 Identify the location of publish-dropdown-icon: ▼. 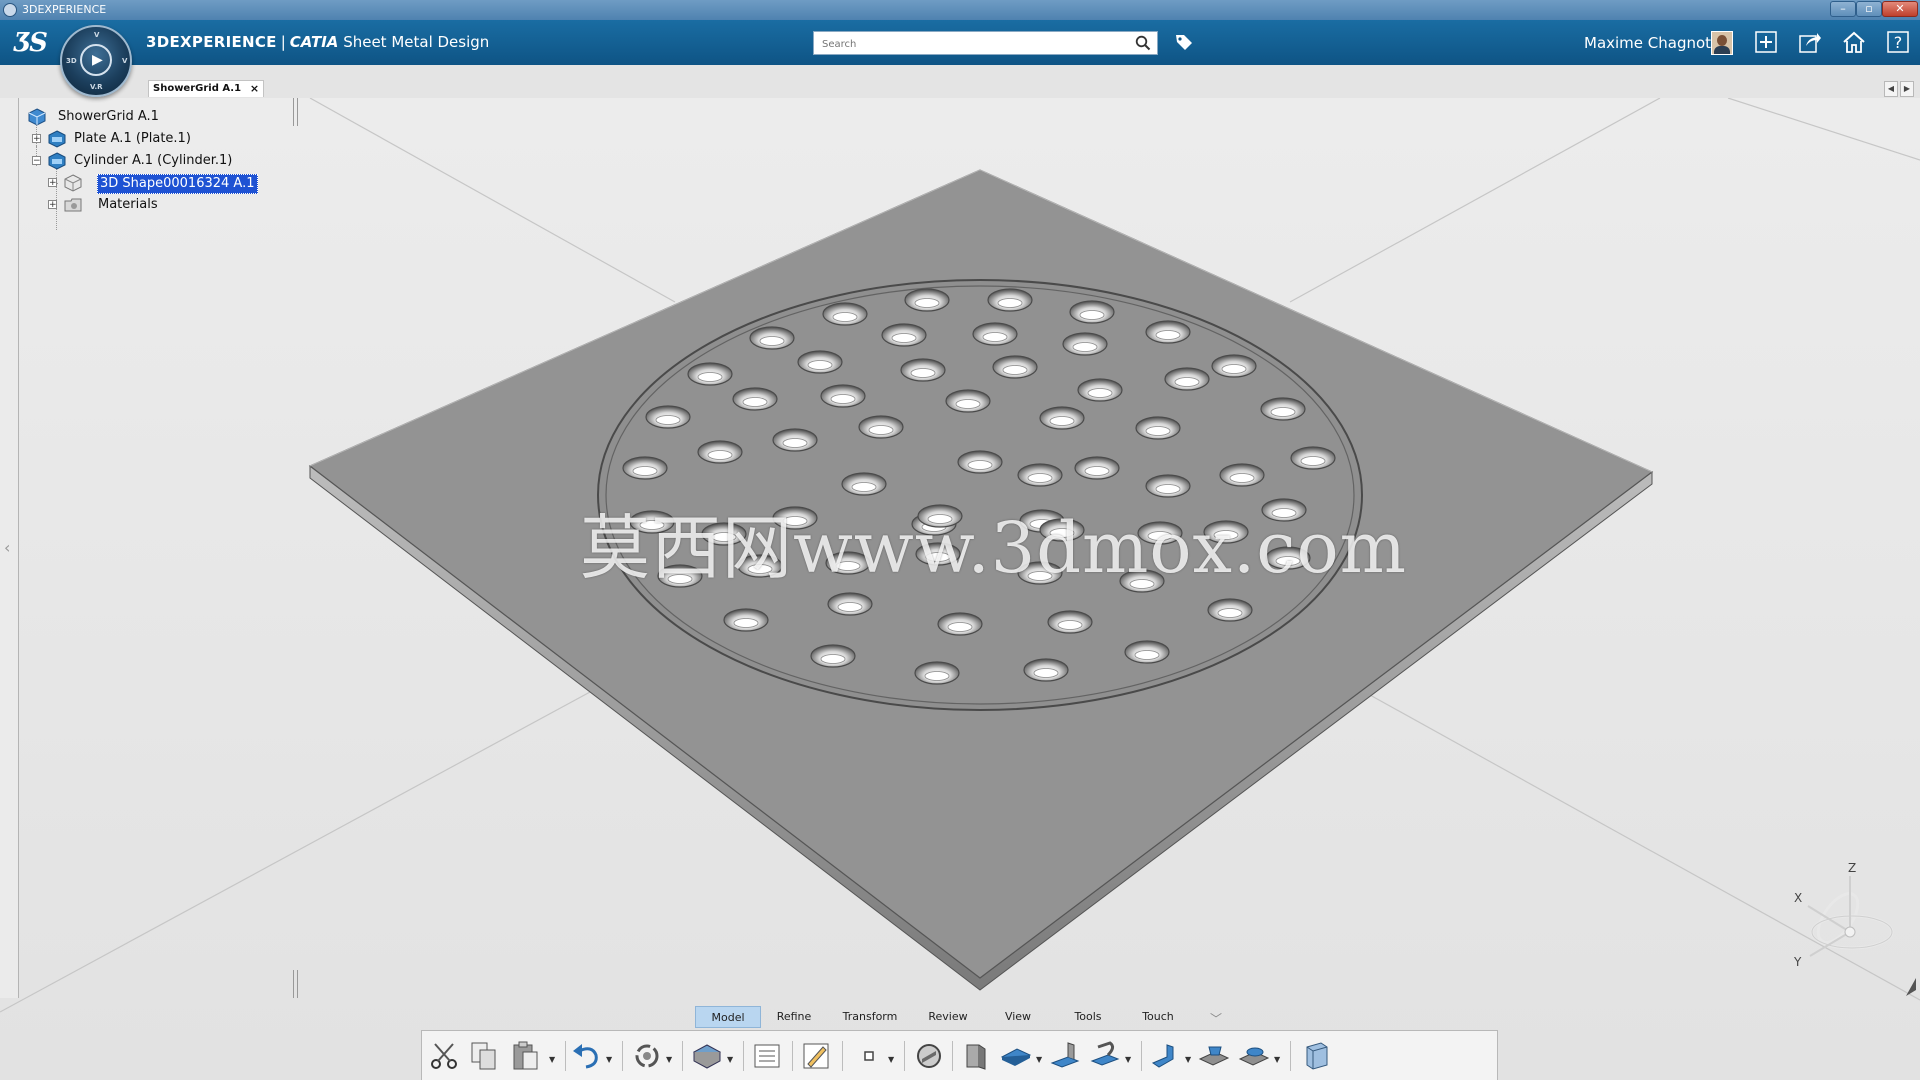
(730, 1059).